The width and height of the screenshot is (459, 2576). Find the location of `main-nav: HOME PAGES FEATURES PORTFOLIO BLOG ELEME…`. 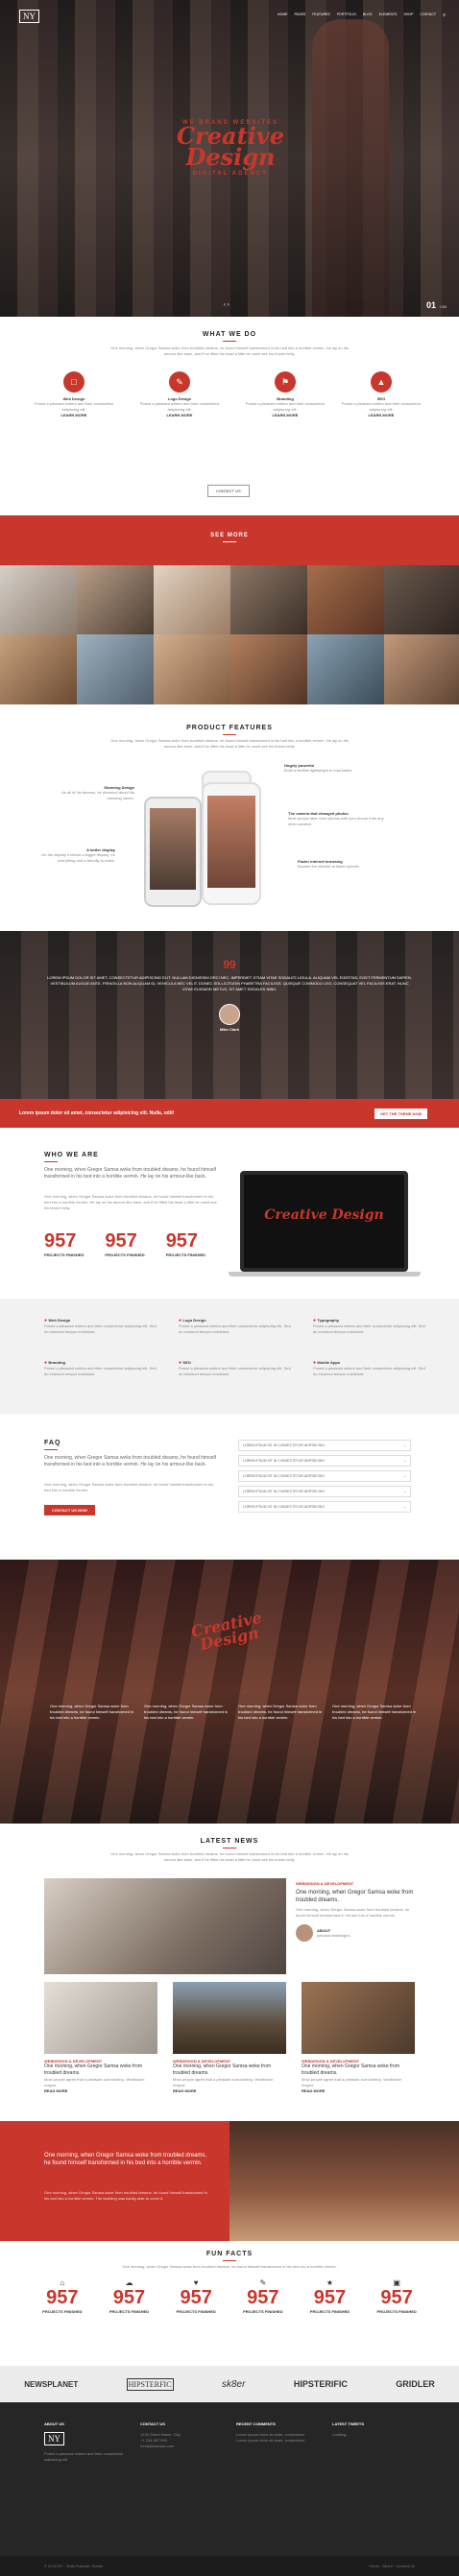

main-nav: HOME PAGES FEATURES PORTFOLIO BLOG ELEME… is located at coordinates (362, 14).